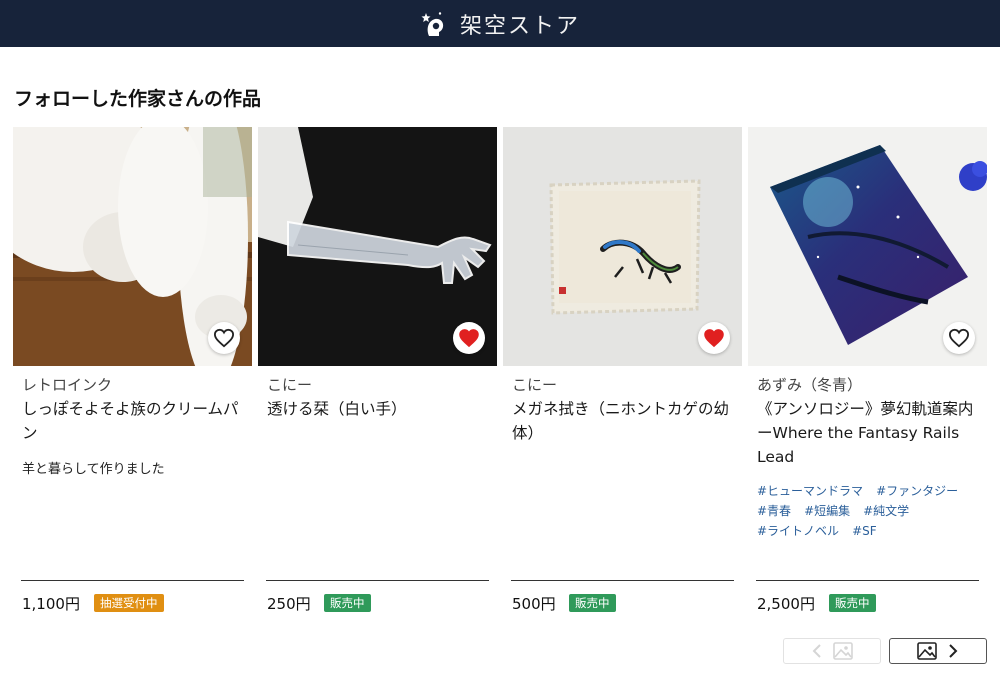 The image size is (1000, 700). Describe the element at coordinates (938, 651) in the screenshot. I see `next-page-button` at that location.